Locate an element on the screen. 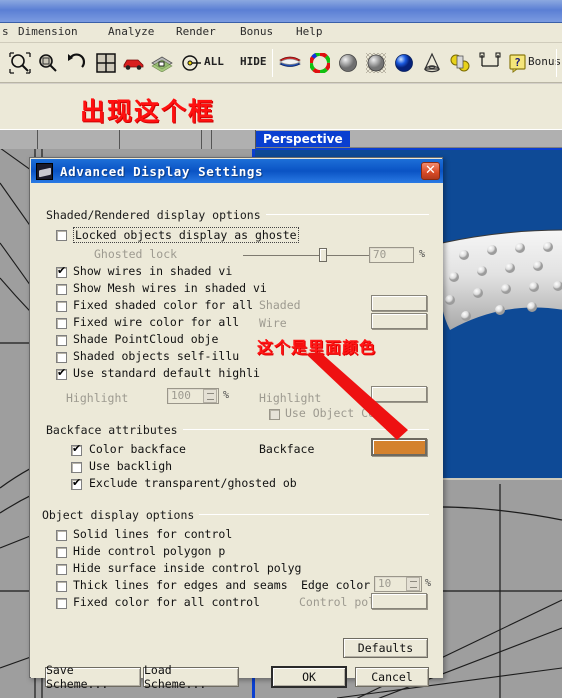 This screenshot has height=698, width=562. layers-icon is located at coordinates (162, 63).